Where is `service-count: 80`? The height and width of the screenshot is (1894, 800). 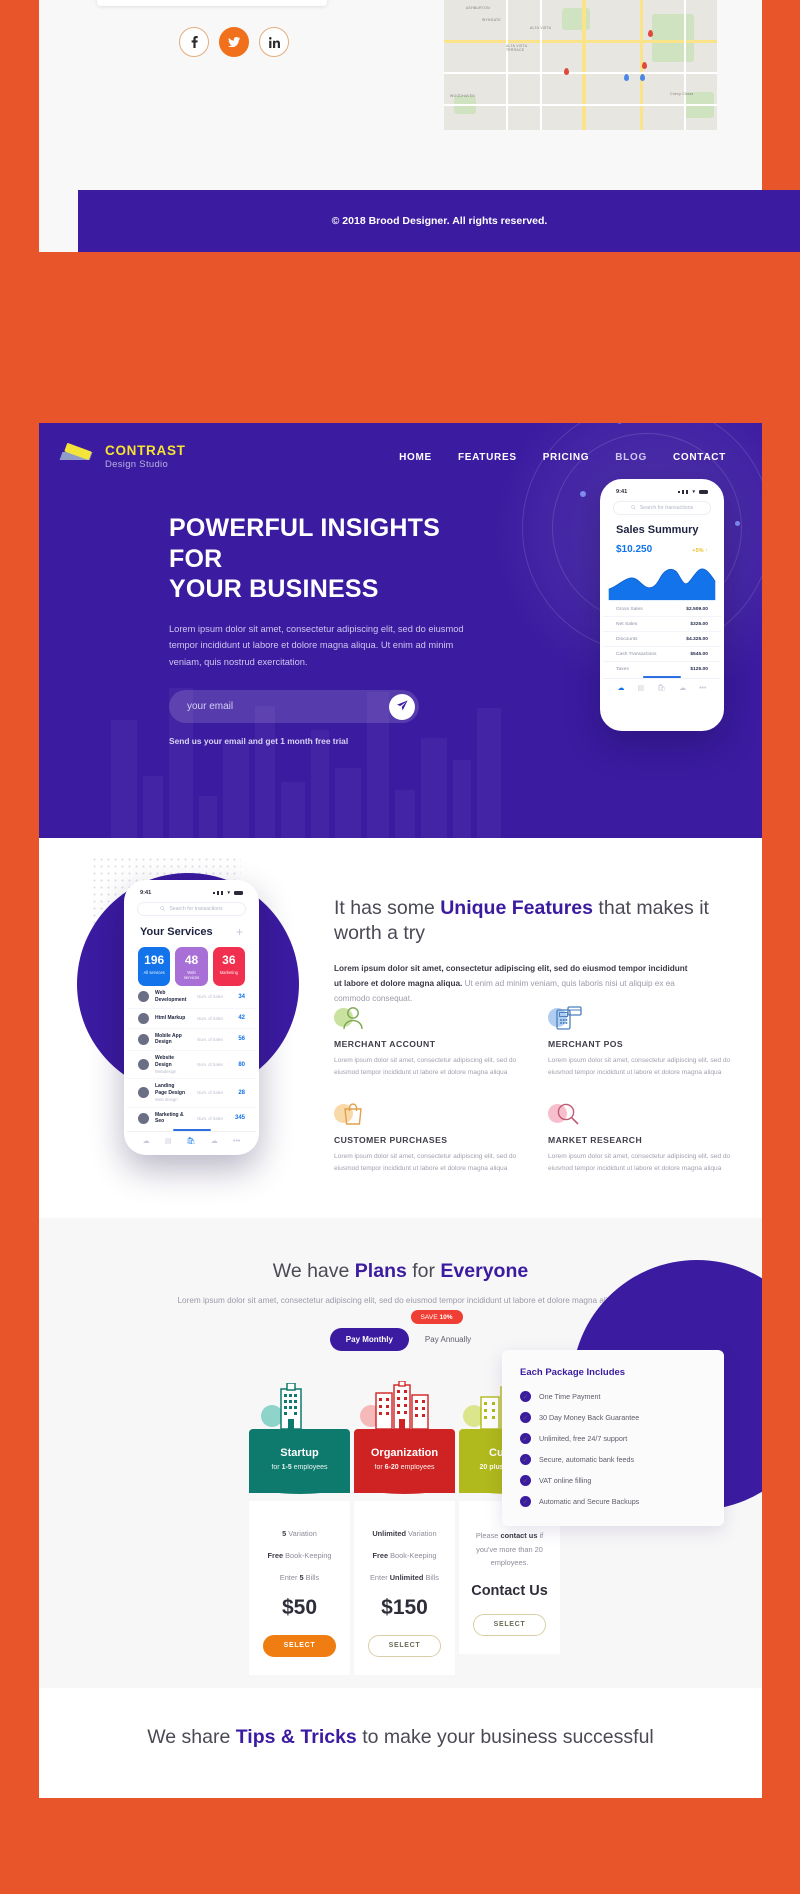
service-count: 80 is located at coordinates (241, 1064).